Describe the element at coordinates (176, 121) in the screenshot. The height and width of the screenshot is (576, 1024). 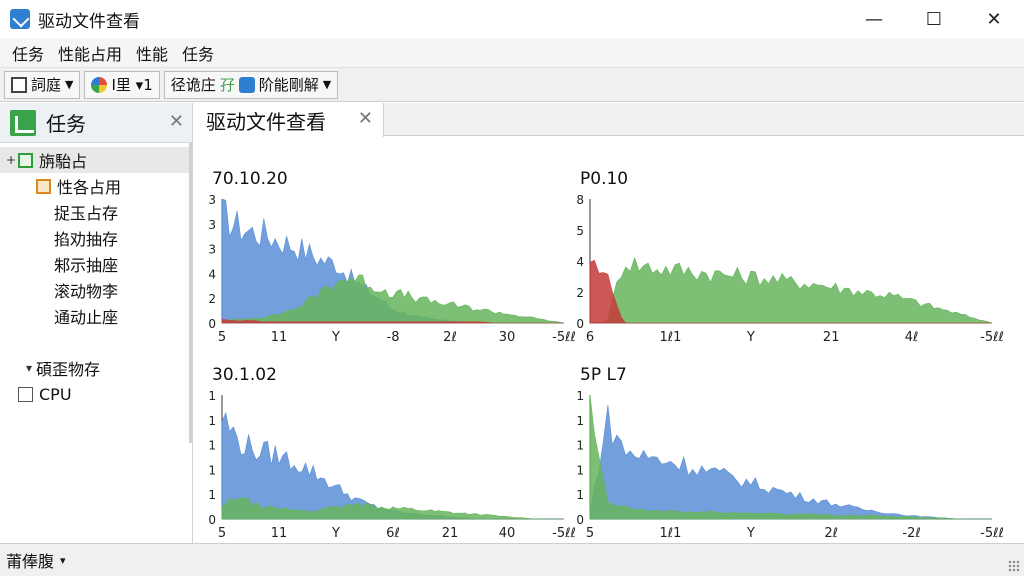
I see `panel-close-icon: ✕` at that location.